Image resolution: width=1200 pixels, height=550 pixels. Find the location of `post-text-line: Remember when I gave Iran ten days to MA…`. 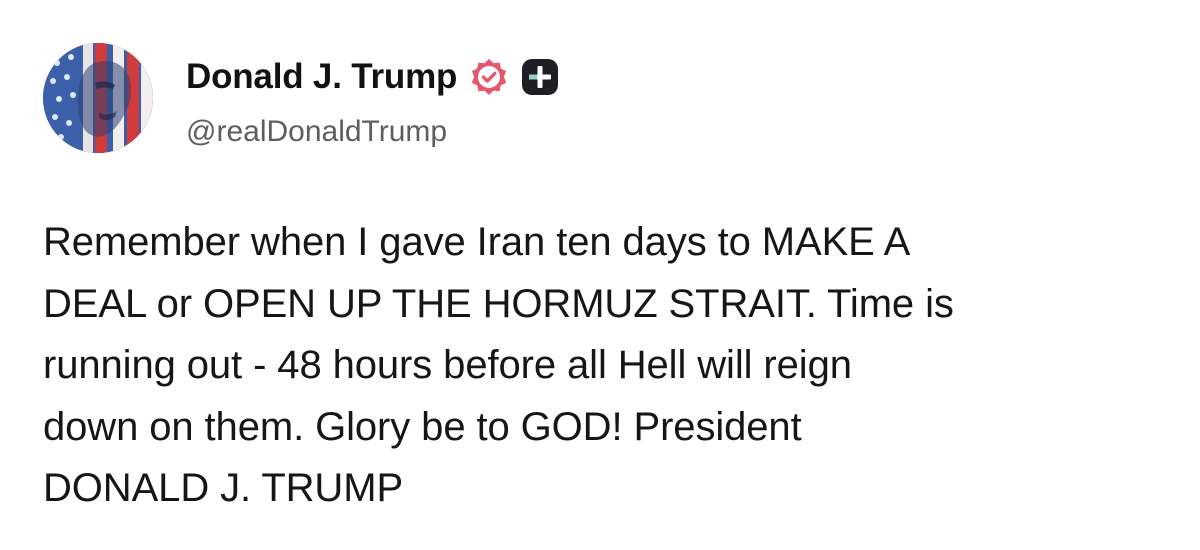

post-text-line: Remember when I gave Iran ten days to MA… is located at coordinates (477, 242).